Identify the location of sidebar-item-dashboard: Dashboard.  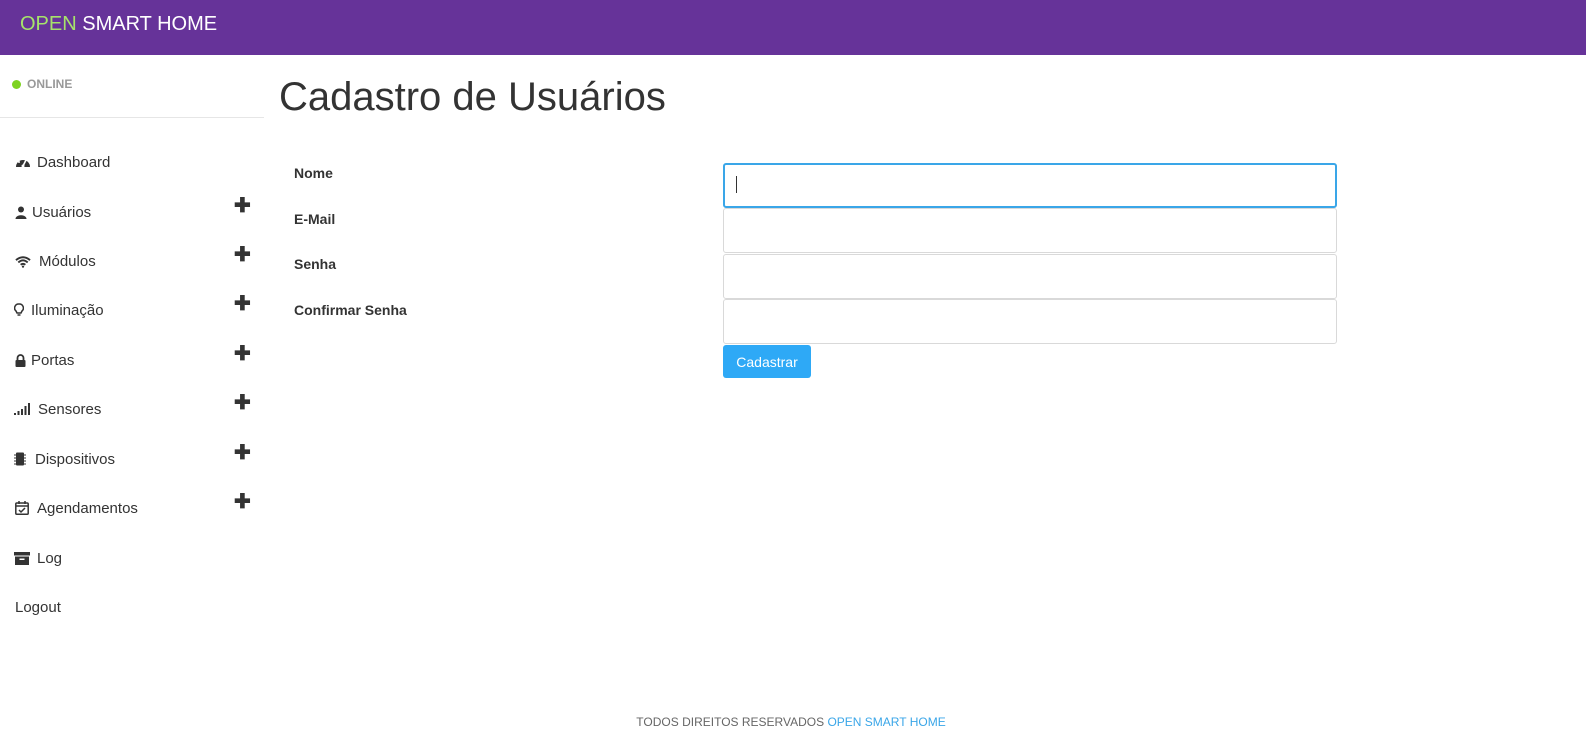
(132, 162).